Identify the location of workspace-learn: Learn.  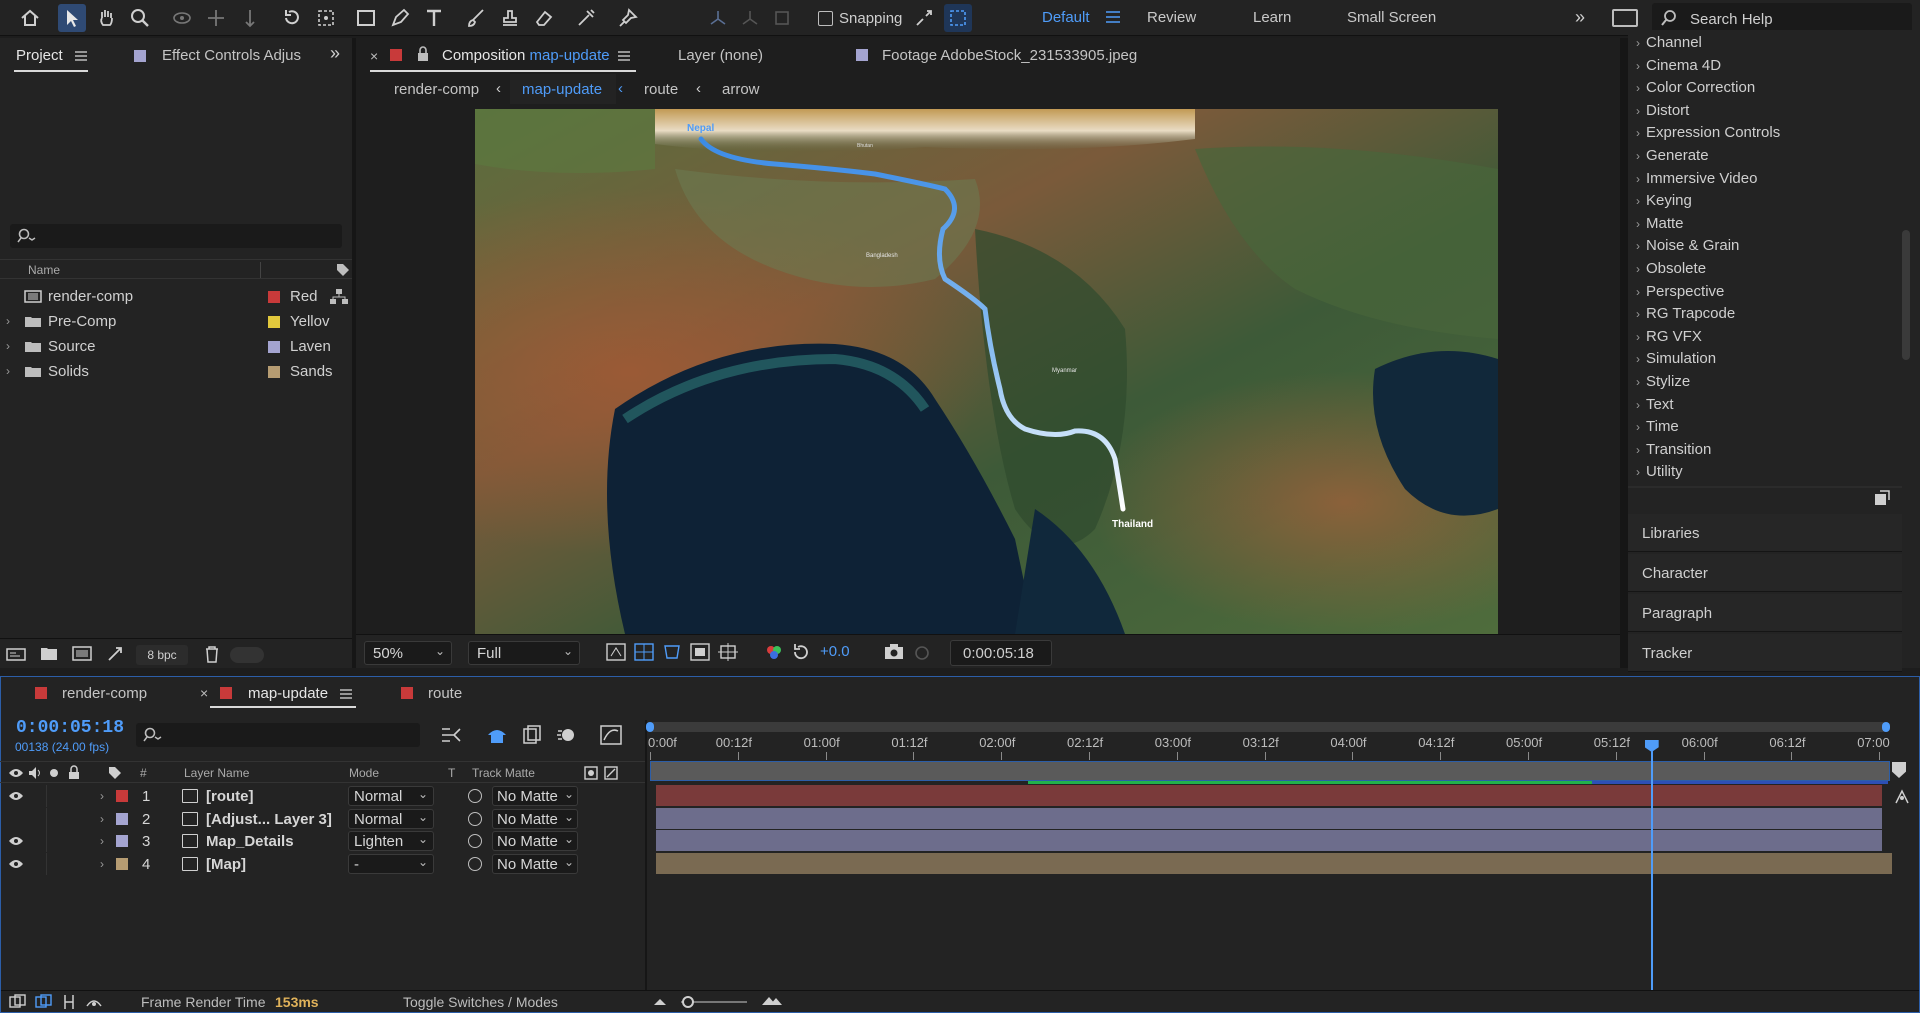
(1272, 17).